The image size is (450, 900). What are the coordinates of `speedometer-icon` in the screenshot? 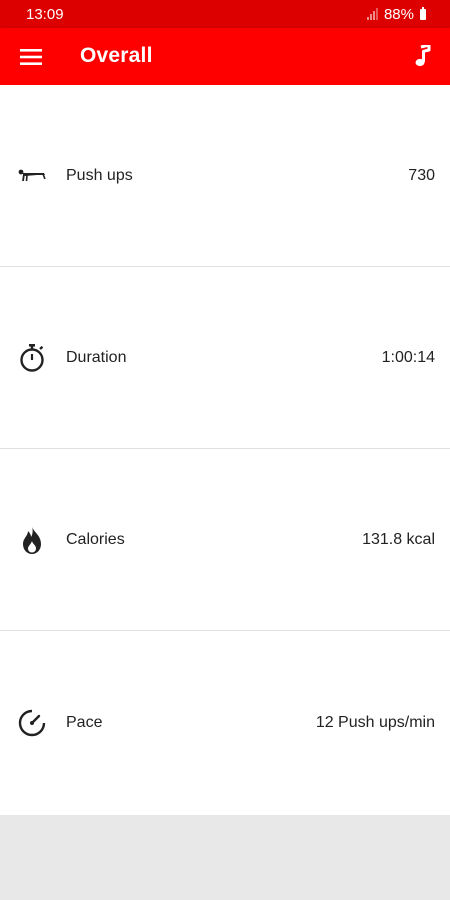 It's located at (32, 723).